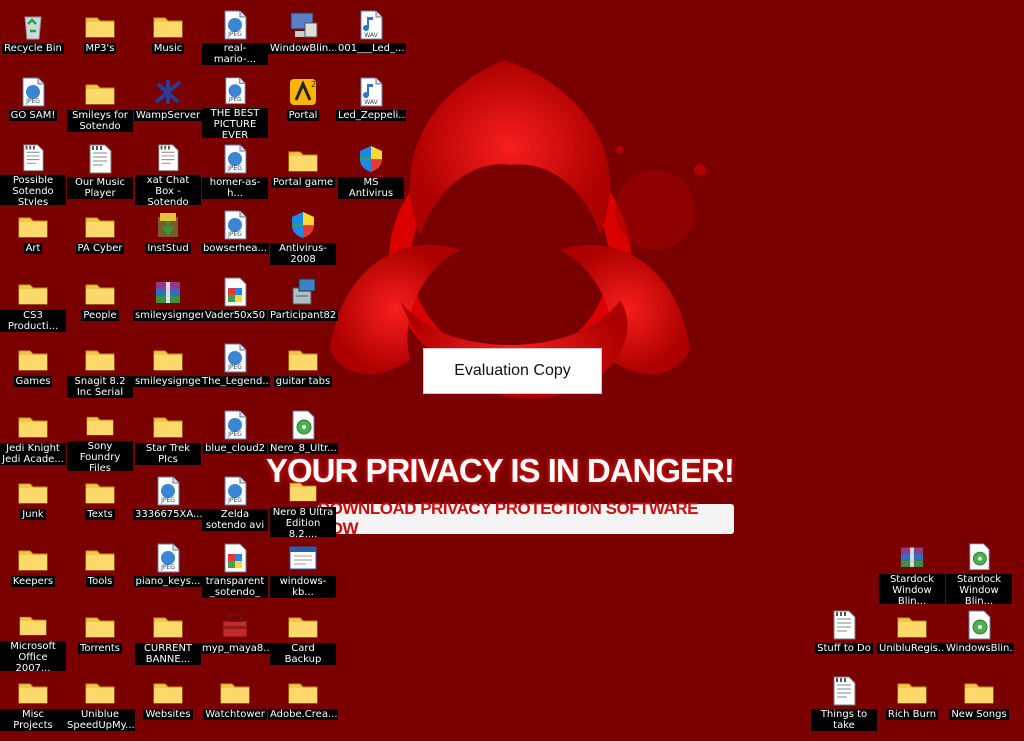 Image resolution: width=1024 pixels, height=741 pixels. I want to click on desktop-icon: Torrents, so click(100, 638).